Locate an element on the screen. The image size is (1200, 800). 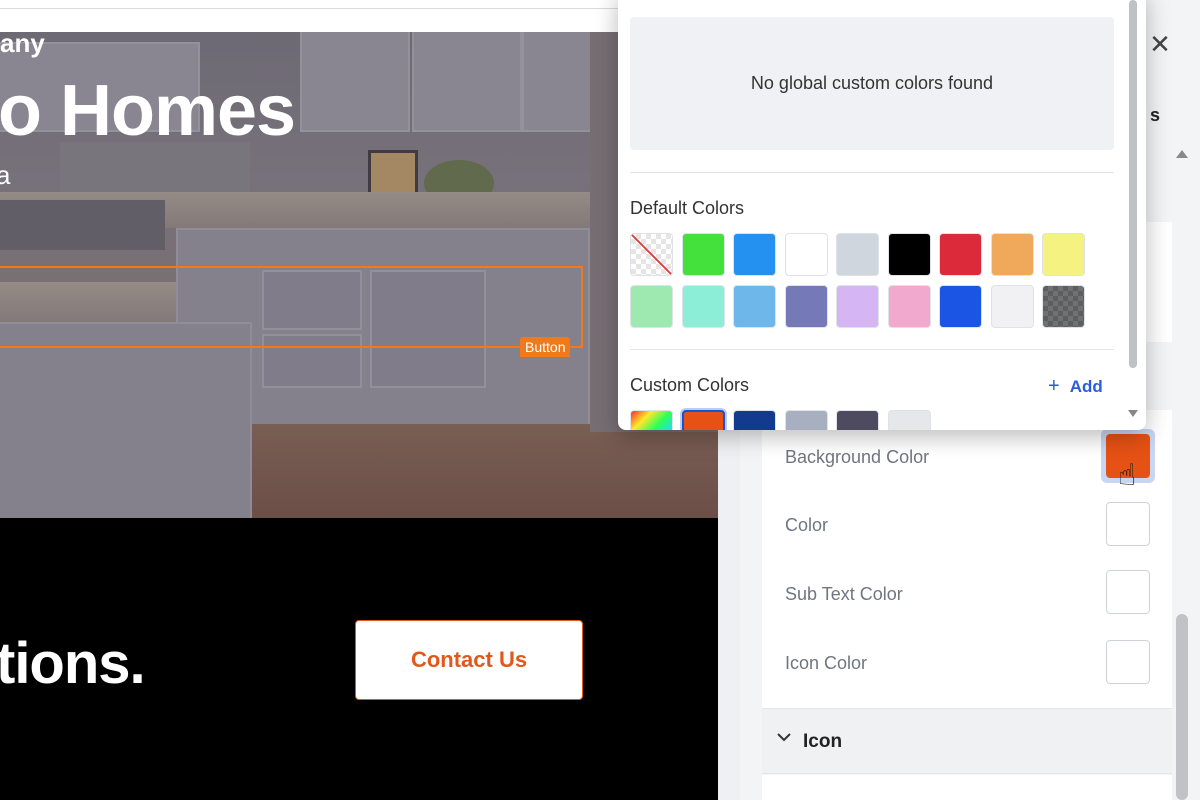
hero-company-text: any is located at coordinates (22, 45).